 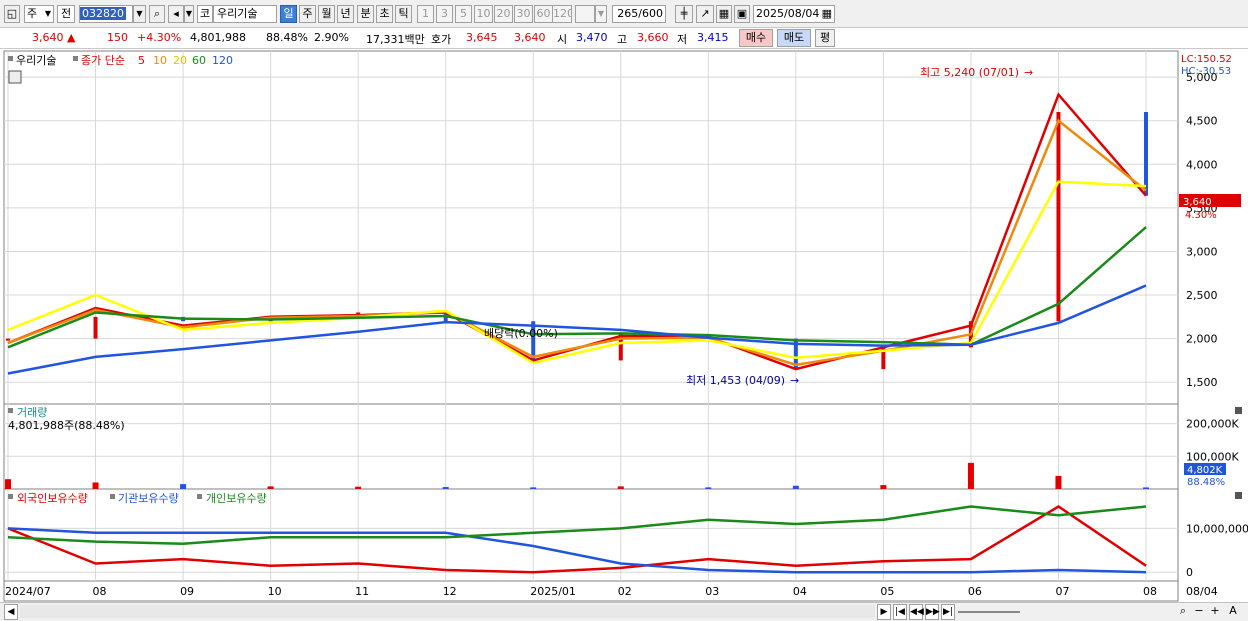 What do you see at coordinates (653, 37) in the screenshot?
I see `high-price: 3,660` at bounding box center [653, 37].